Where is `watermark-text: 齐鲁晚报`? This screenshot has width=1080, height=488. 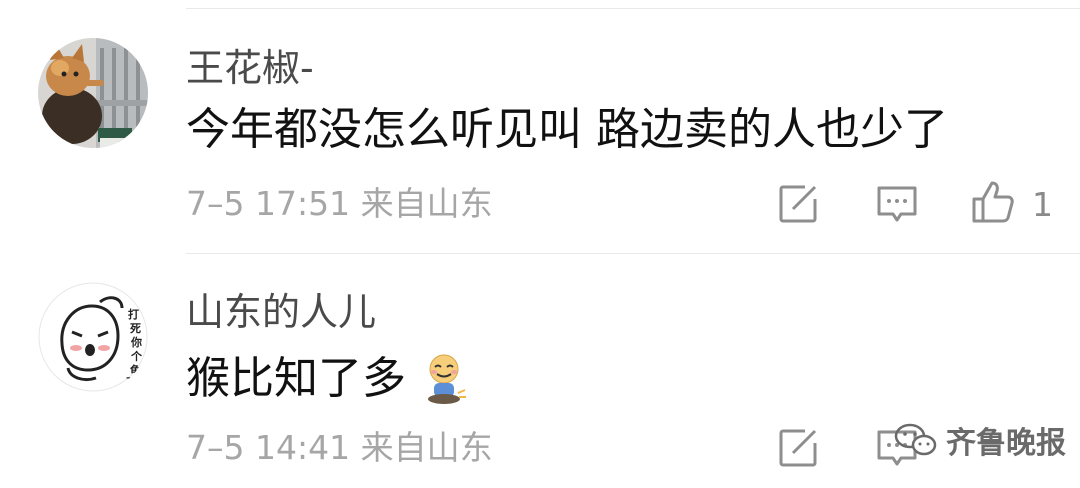 watermark-text: 齐鲁晚报 is located at coordinates (1006, 443).